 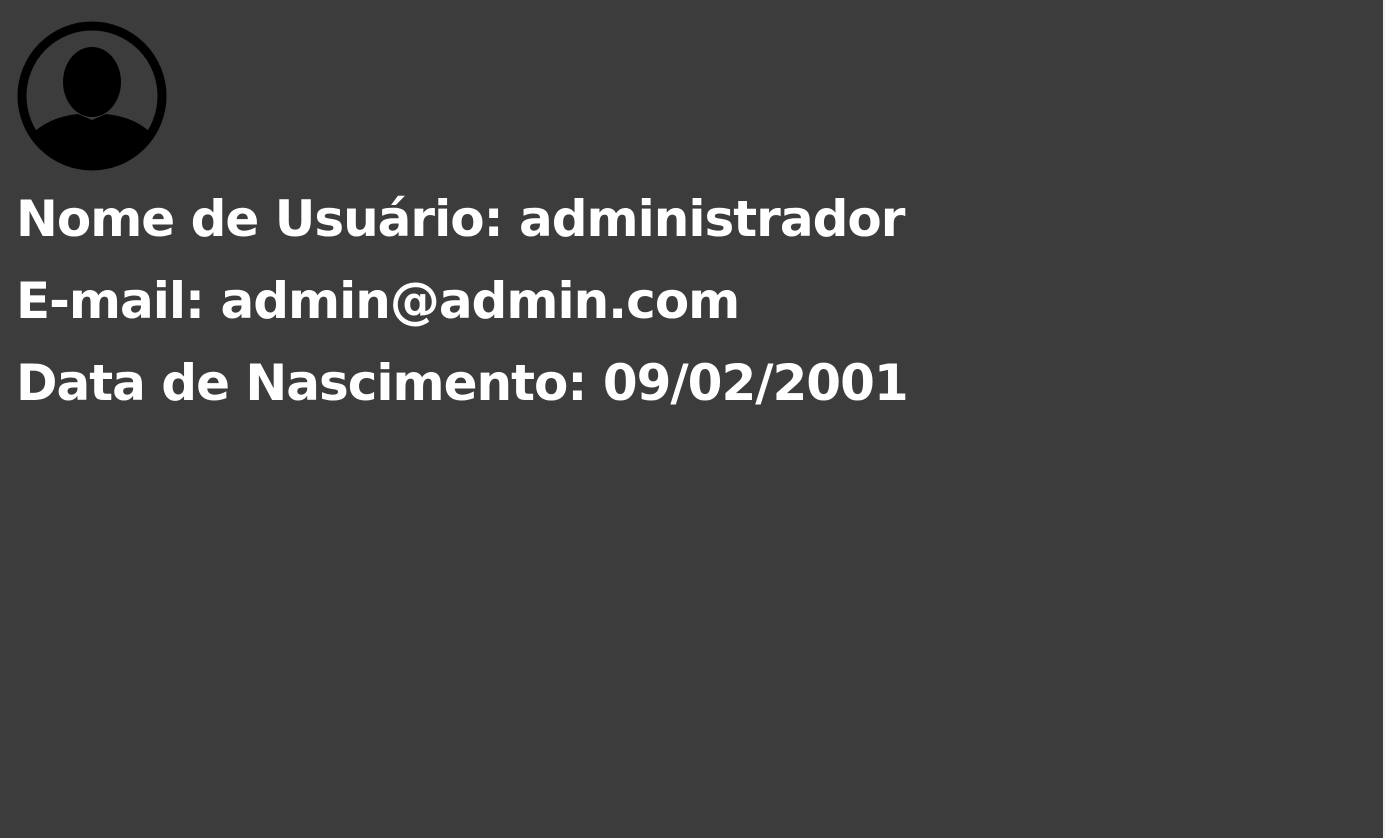 What do you see at coordinates (712, 219) in the screenshot?
I see `username-value: administrador` at bounding box center [712, 219].